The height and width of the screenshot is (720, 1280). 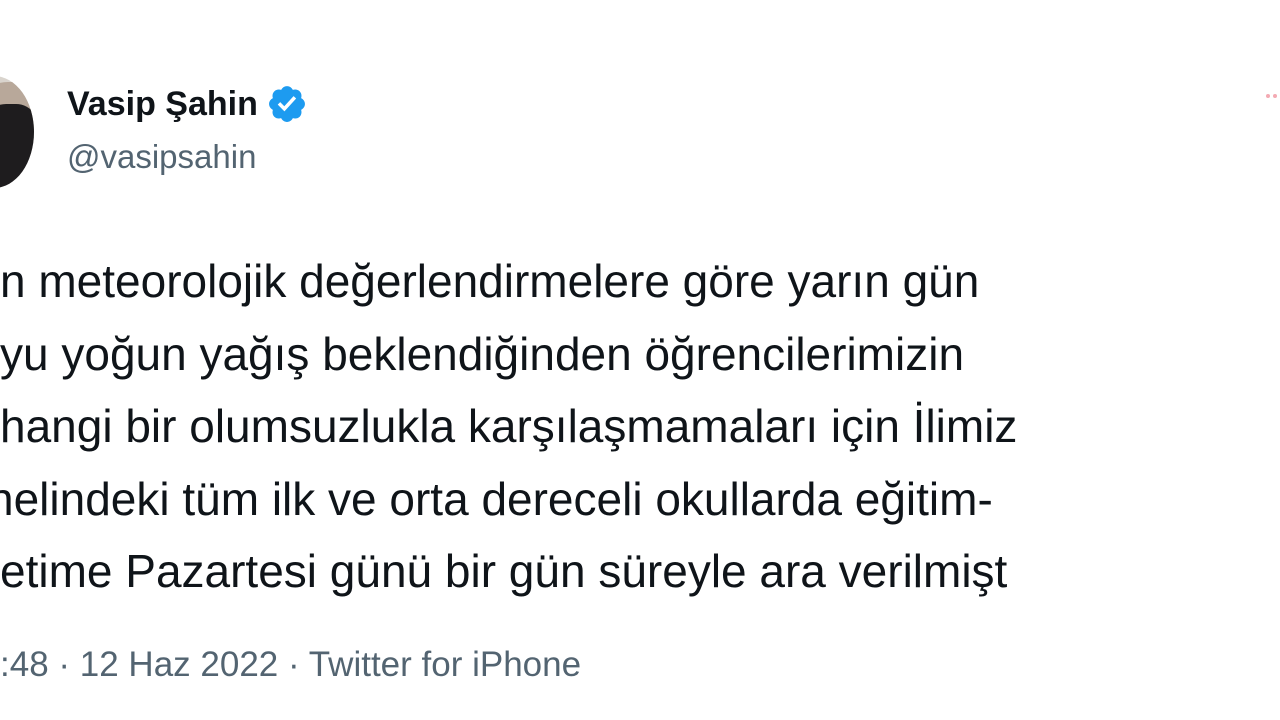 What do you see at coordinates (161, 157) in the screenshot?
I see `author-handle: @vasipsahin` at bounding box center [161, 157].